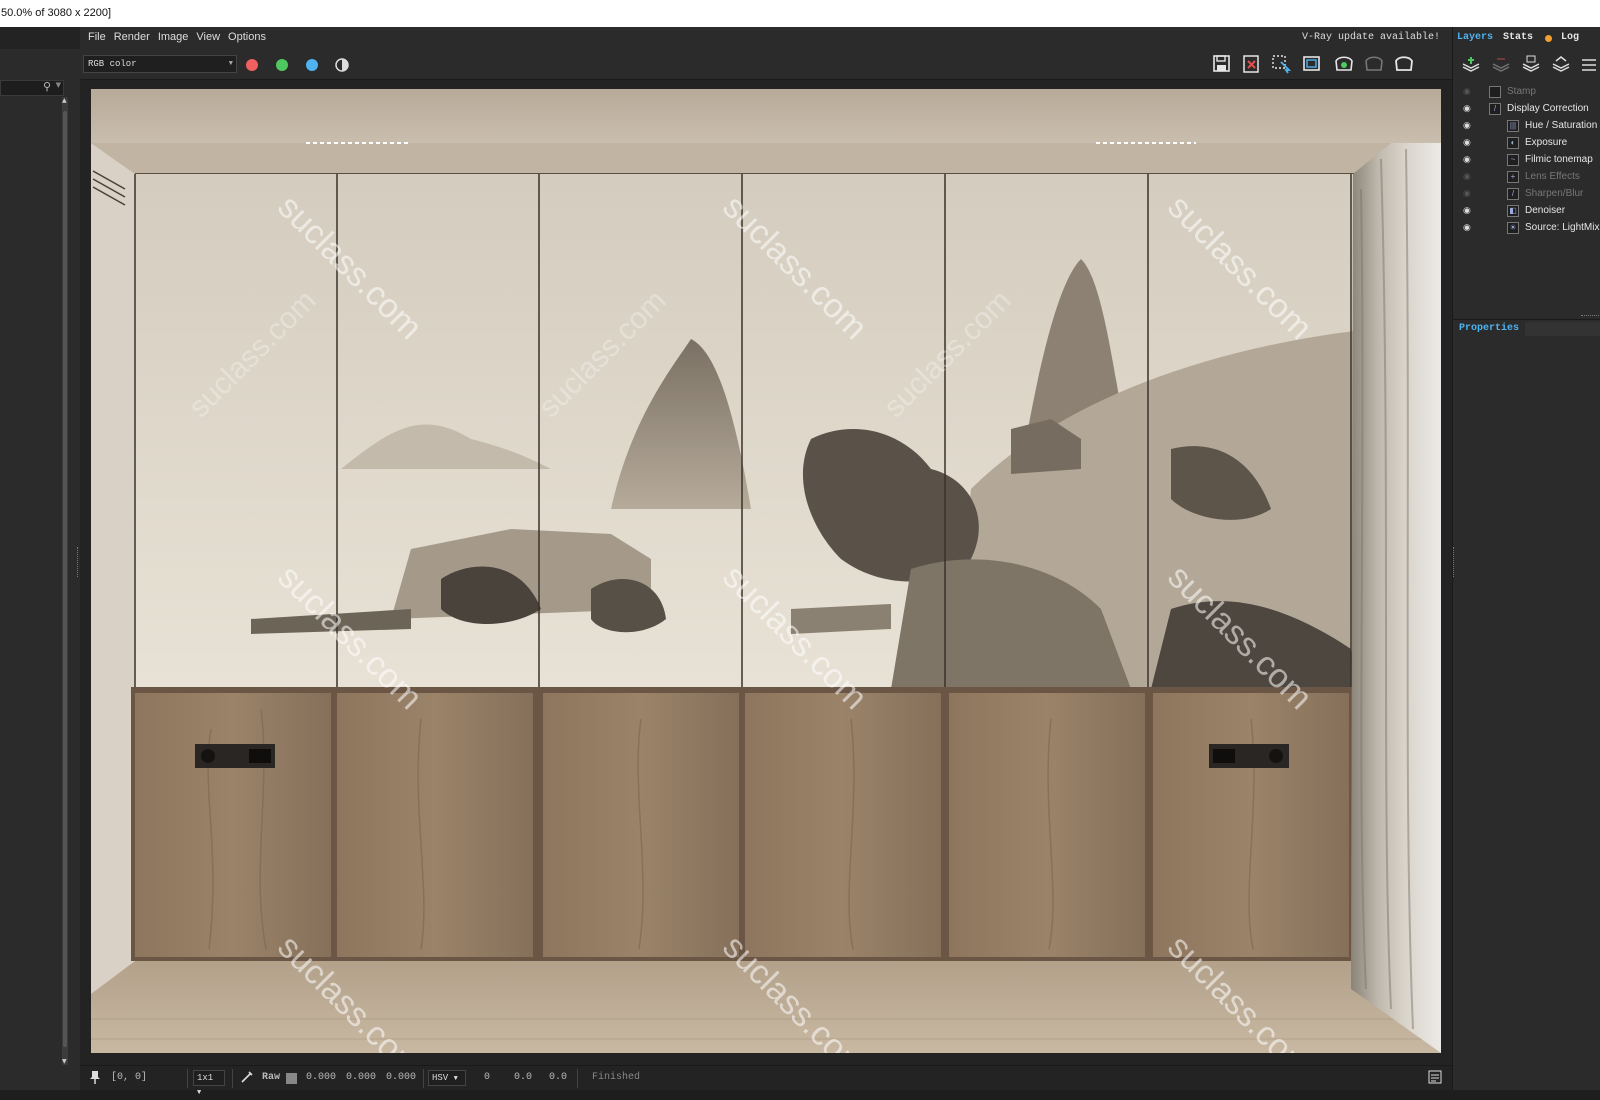 Image resolution: width=1600 pixels, height=1100 pixels. I want to click on more-options-icon, so click(1588, 66).